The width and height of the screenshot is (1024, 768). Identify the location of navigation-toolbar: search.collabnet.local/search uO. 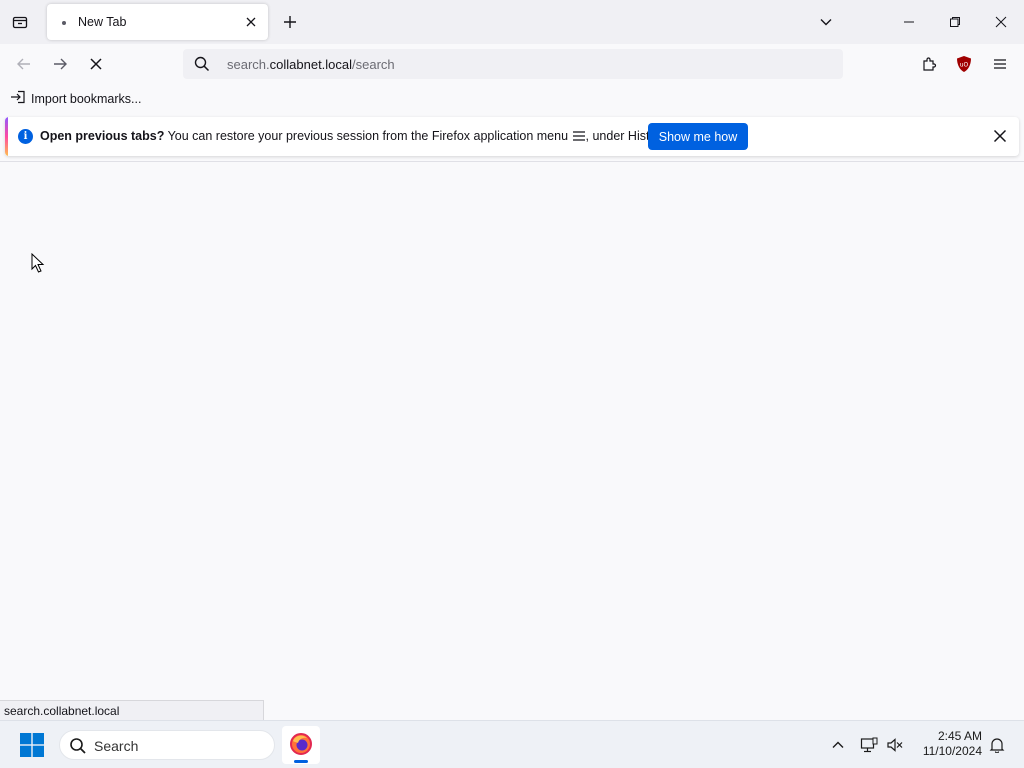
(512, 64).